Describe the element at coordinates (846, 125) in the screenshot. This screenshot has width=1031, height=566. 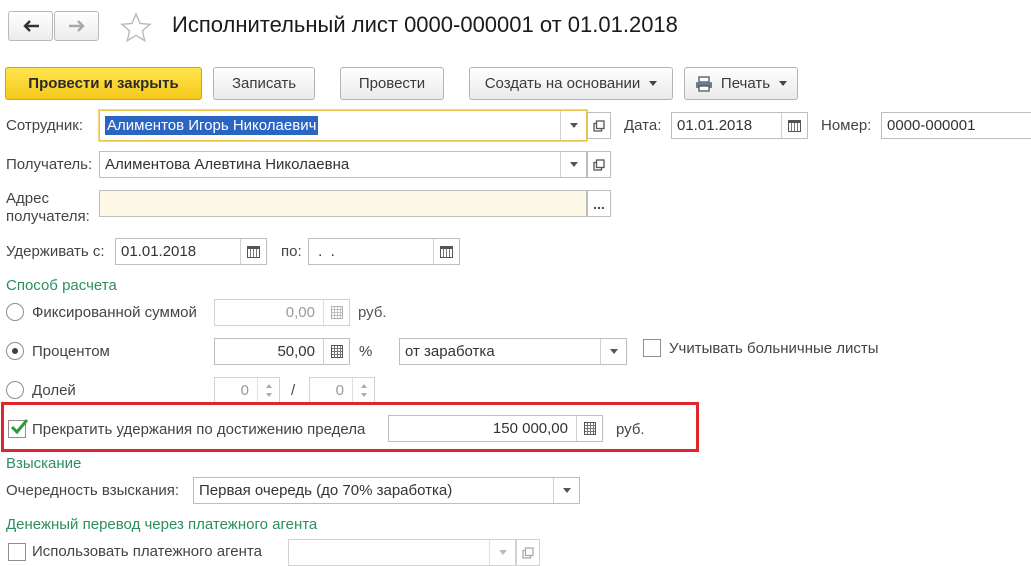
I see `number-label: Номер:` at that location.